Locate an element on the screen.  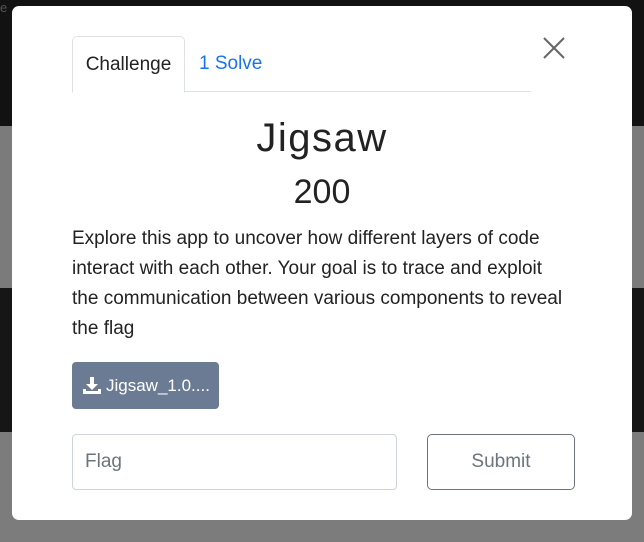
close-button is located at coordinates (554, 48).